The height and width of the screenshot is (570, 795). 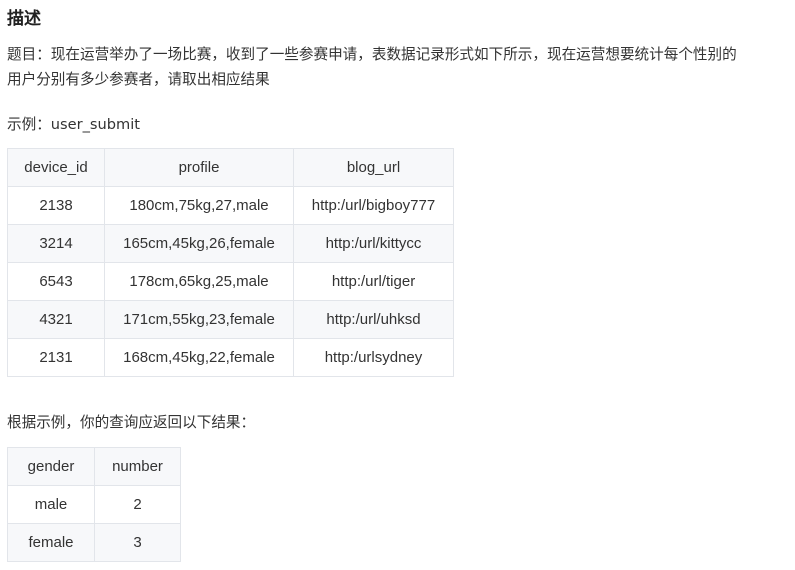 What do you see at coordinates (373, 357) in the screenshot?
I see `cell-blog-url: http:/urlsydney` at bounding box center [373, 357].